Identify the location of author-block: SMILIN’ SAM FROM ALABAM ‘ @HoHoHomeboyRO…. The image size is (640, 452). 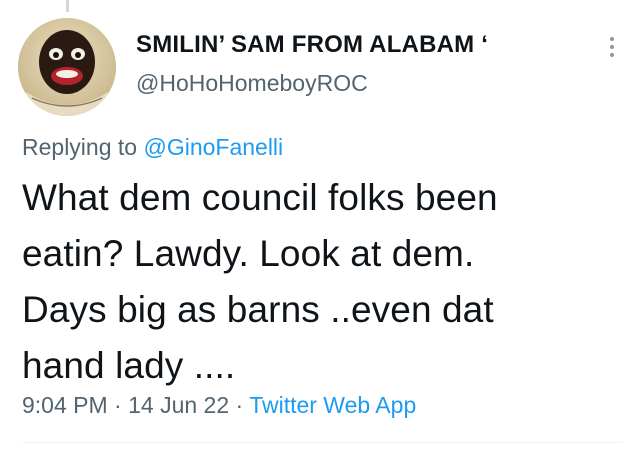
(312, 64).